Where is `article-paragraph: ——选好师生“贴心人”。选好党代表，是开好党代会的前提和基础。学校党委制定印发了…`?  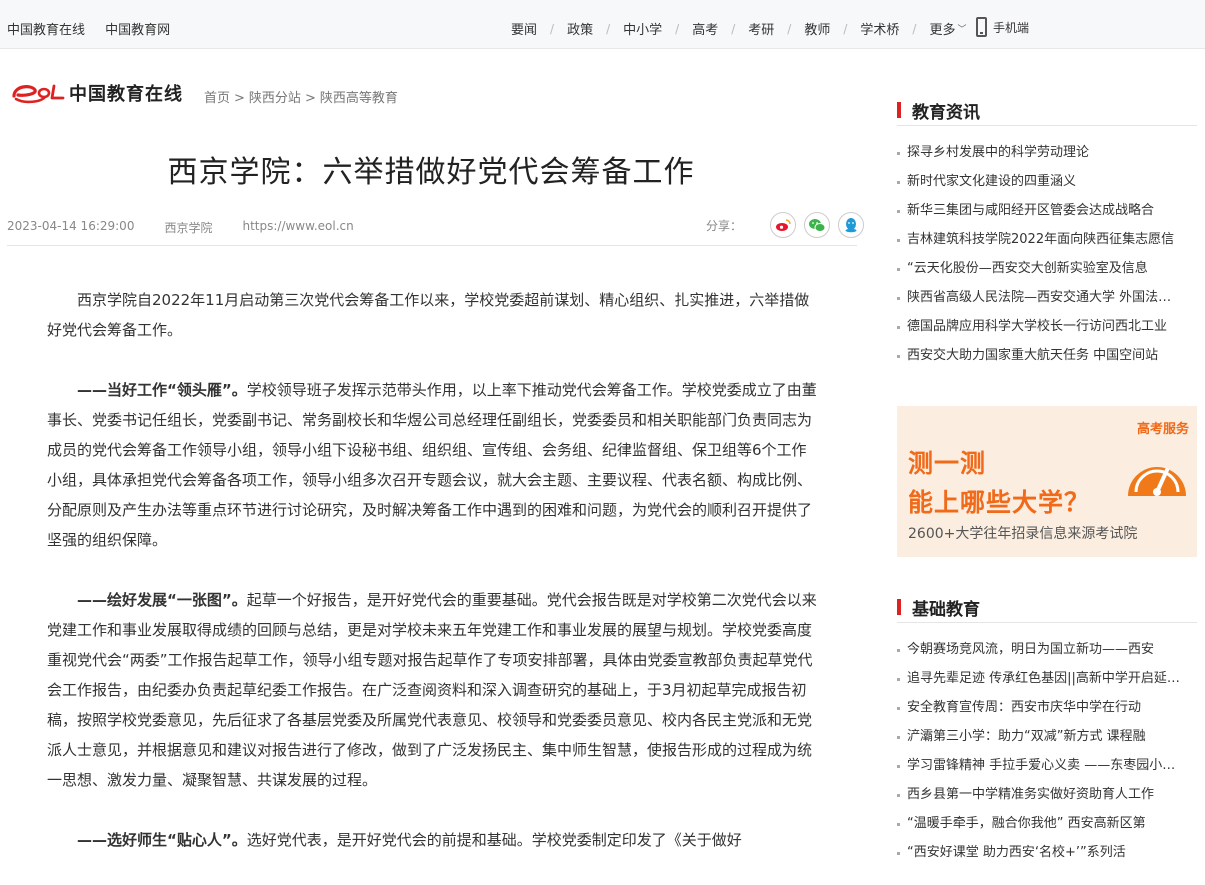 article-paragraph: ——选好师生“贴心人”。选好党代表，是开好党代会的前提和基础。学校党委制定印发了… is located at coordinates (432, 840).